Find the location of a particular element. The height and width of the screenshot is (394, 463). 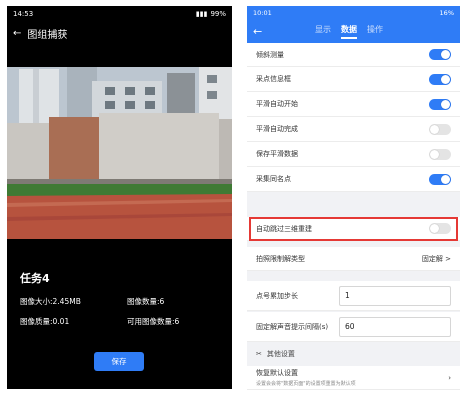

restore-text: 恢复默认设置 设置会会将"数据页面"的设置项重置为默认项 is located at coordinates (306, 377).